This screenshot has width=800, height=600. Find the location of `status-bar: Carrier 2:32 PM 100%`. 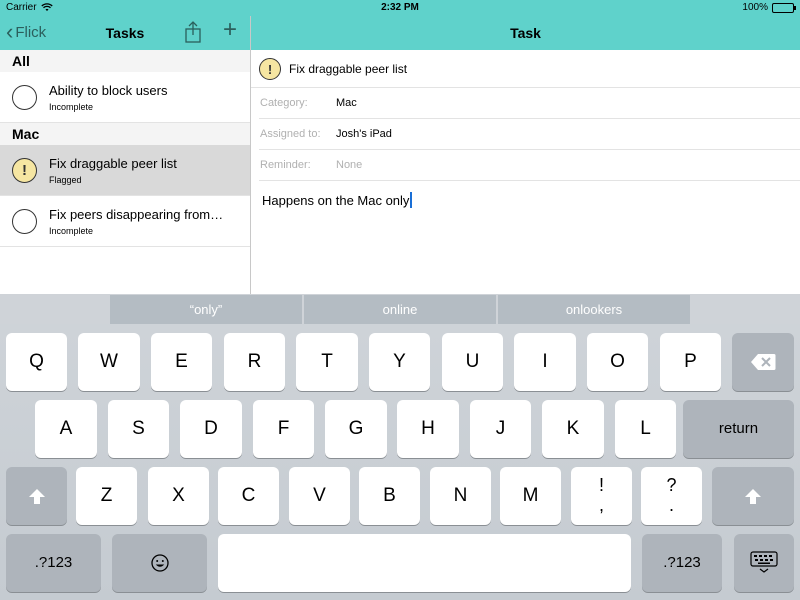

status-bar: Carrier 2:32 PM 100% is located at coordinates (400, 8).